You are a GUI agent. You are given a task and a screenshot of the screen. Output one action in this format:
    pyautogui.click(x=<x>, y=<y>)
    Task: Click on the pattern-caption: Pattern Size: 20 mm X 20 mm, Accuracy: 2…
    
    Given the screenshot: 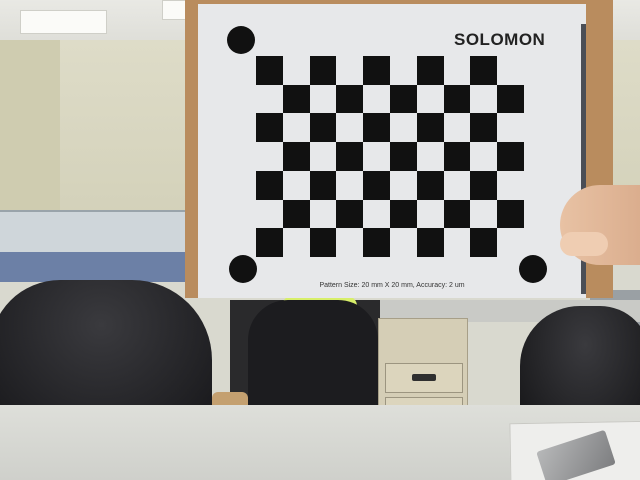 What is the action you would take?
    pyautogui.click(x=392, y=285)
    